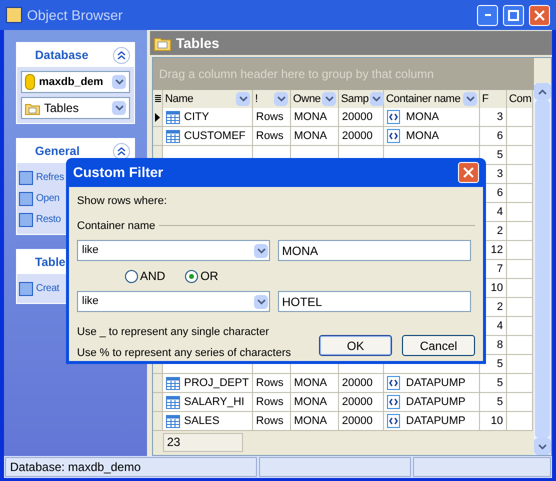 This screenshot has height=481, width=556. What do you see at coordinates (173, 332) in the screenshot?
I see `hint-text: Use _ to represent any single character` at bounding box center [173, 332].